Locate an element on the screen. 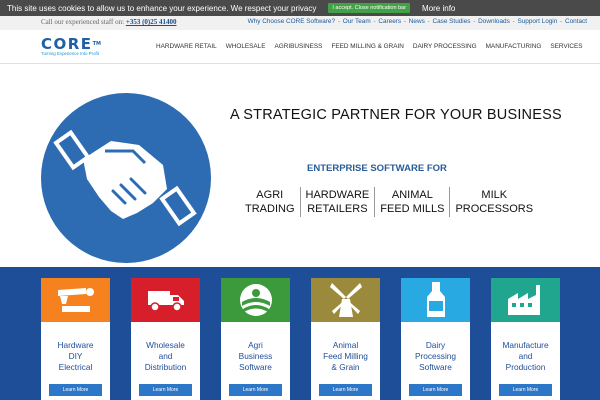 Image resolution: width=600 pixels, height=400 pixels. top-link-support-login: Support Login is located at coordinates (537, 21).